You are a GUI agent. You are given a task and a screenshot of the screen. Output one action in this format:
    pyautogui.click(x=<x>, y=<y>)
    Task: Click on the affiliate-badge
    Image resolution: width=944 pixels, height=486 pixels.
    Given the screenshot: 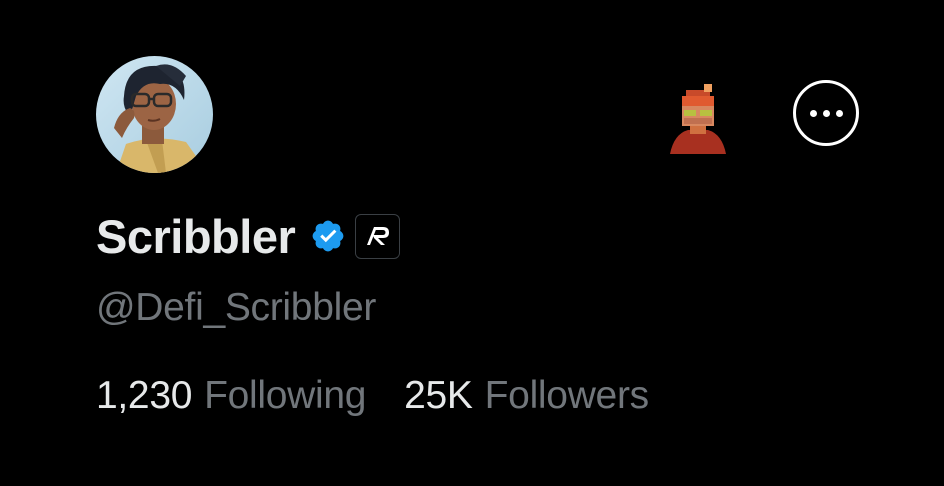 What is the action you would take?
    pyautogui.click(x=378, y=236)
    